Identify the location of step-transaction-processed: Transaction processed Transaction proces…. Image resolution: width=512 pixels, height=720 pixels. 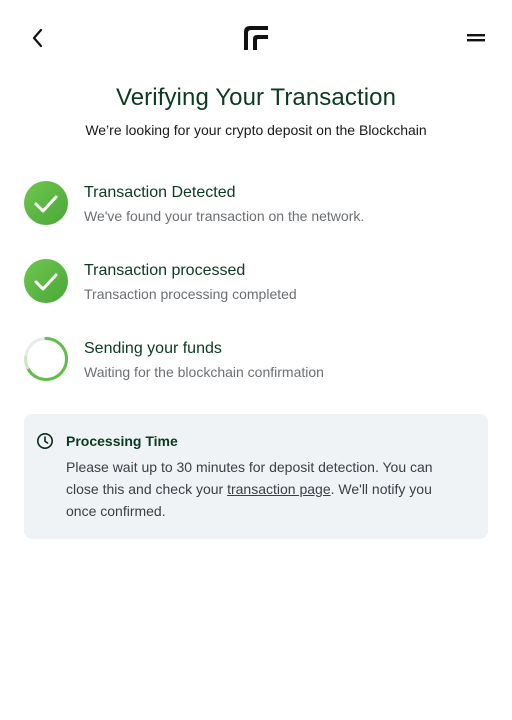
(256, 284).